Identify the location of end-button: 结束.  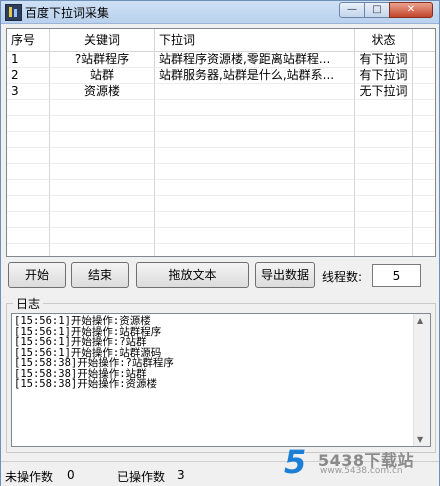
(100, 275).